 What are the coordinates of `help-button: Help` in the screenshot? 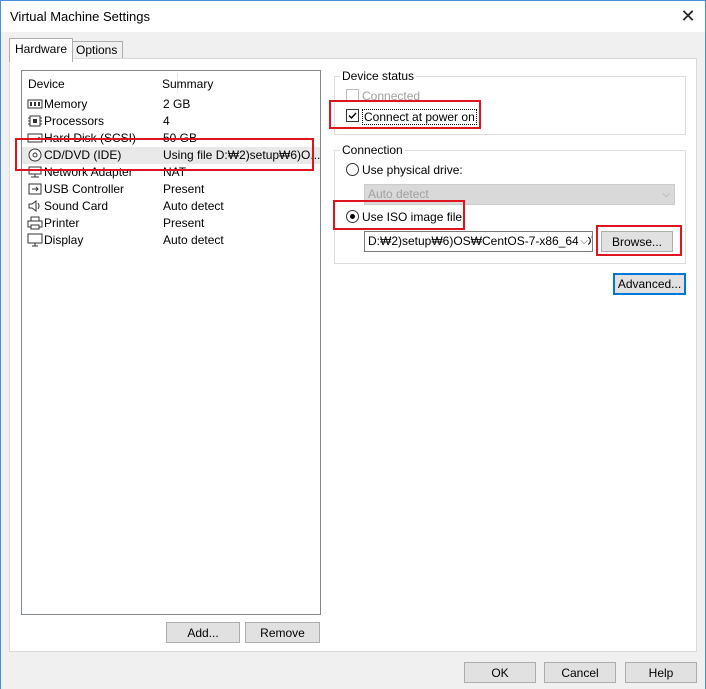 It's located at (661, 672).